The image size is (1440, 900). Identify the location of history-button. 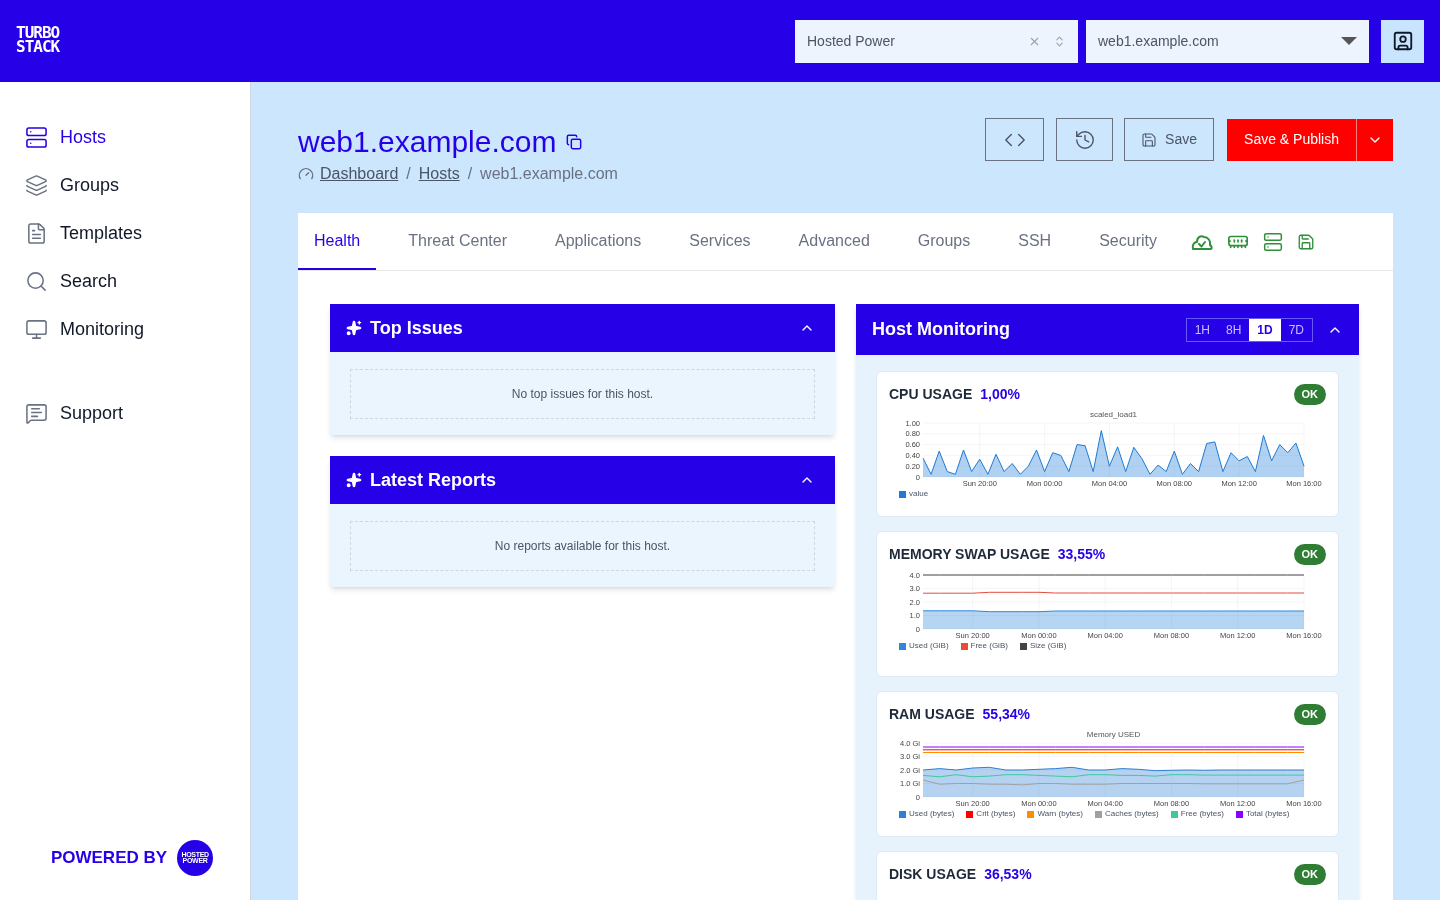
(1085, 139).